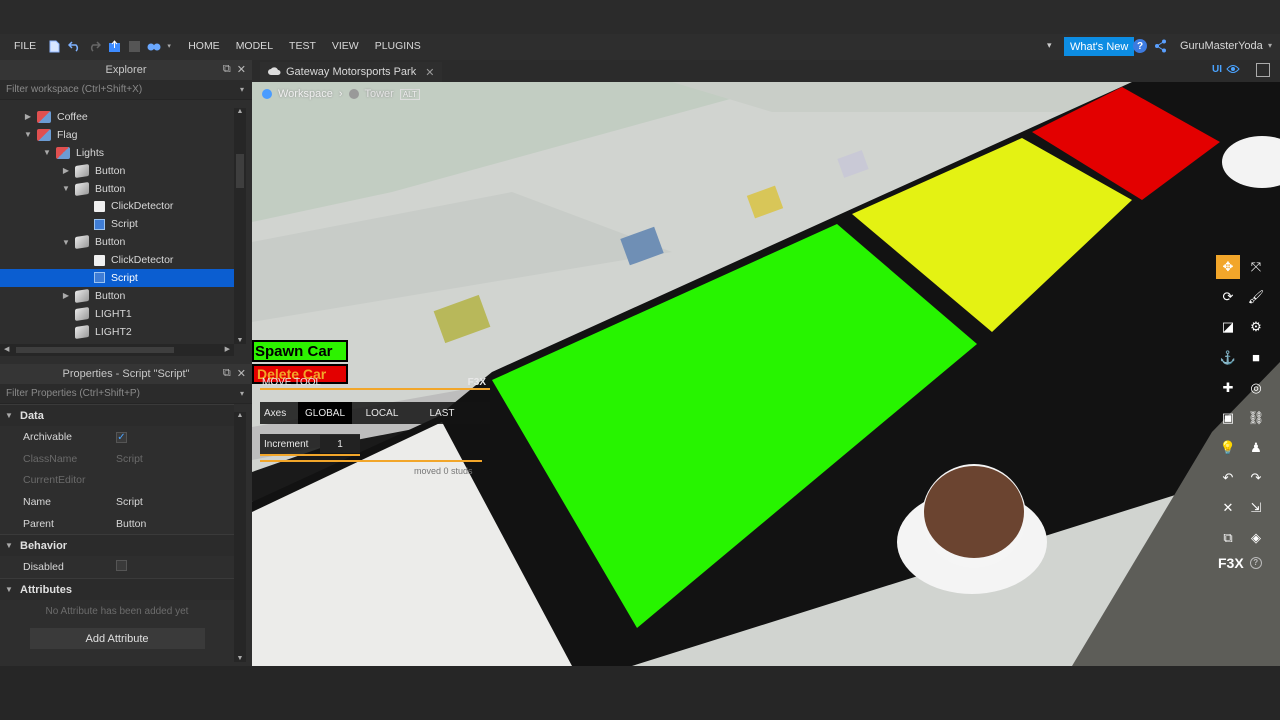 The width and height of the screenshot is (1280, 720). What do you see at coordinates (126, 394) in the screenshot?
I see `properties-filter-input: Filter Properties (Ctrl+Shift+P) ▾` at bounding box center [126, 394].